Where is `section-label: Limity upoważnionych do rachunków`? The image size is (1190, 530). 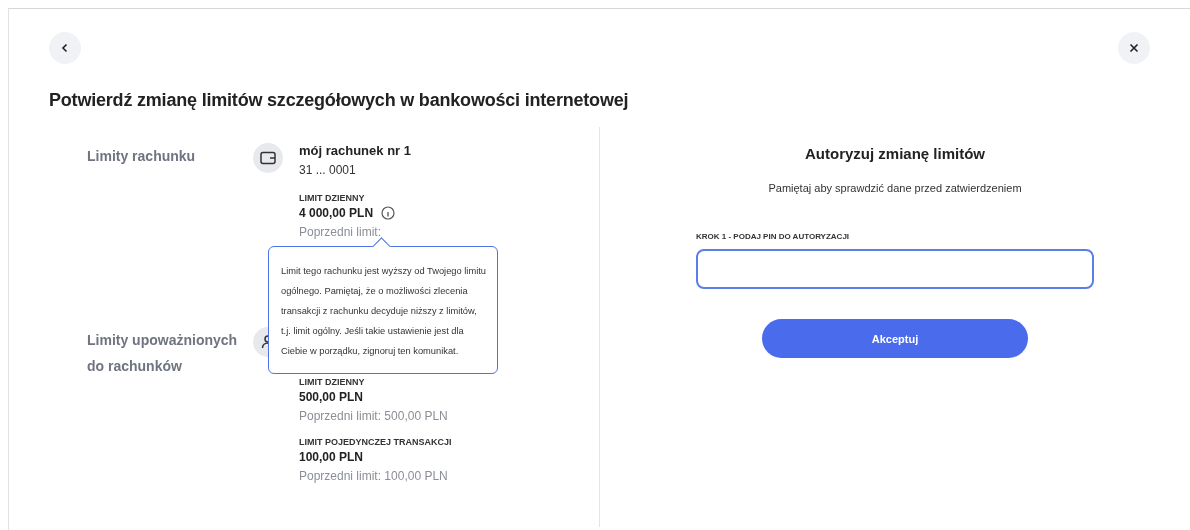 section-label: Limity upoważnionych do rachunków is located at coordinates (162, 353).